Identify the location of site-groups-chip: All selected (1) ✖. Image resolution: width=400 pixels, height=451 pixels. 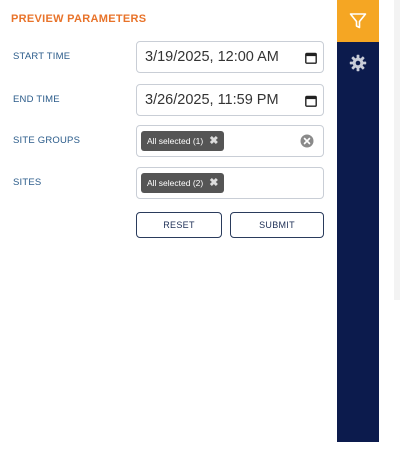
(183, 141).